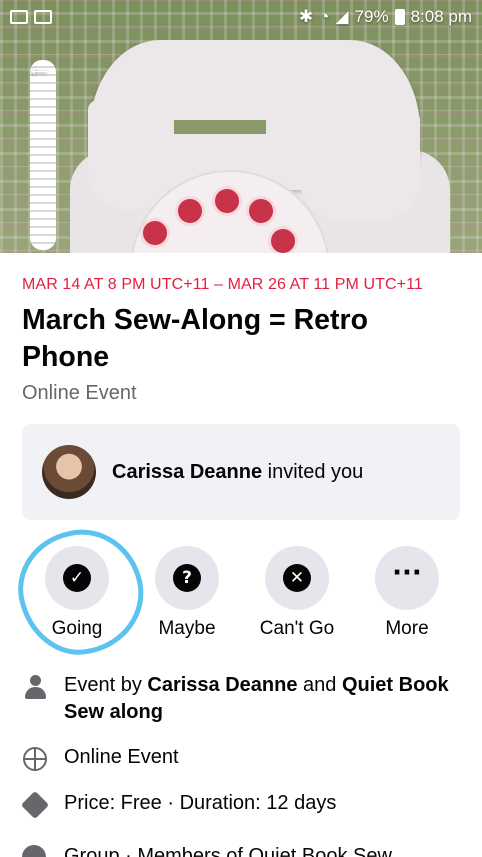 The height and width of the screenshot is (857, 482). I want to click on price-text: Price: Free · Duration: 12 days, so click(200, 803).